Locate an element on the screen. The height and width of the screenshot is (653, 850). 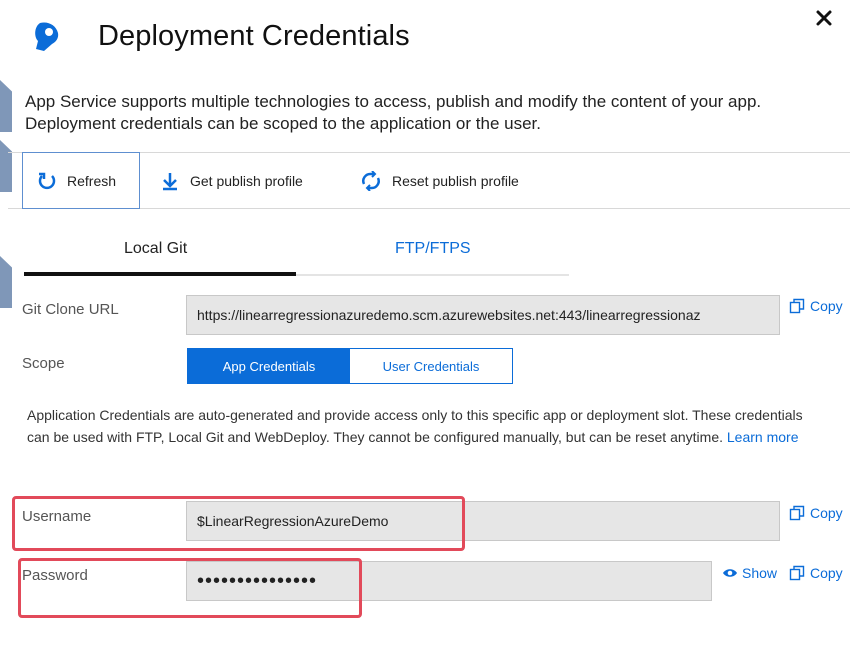
scope-toggle: App Credentials User Credentials is located at coordinates (350, 366).